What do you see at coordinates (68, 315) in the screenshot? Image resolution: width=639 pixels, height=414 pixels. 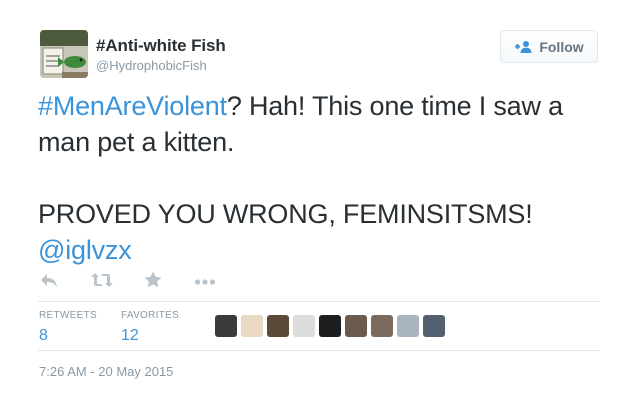 I see `retweets-label: RETWEETS` at bounding box center [68, 315].